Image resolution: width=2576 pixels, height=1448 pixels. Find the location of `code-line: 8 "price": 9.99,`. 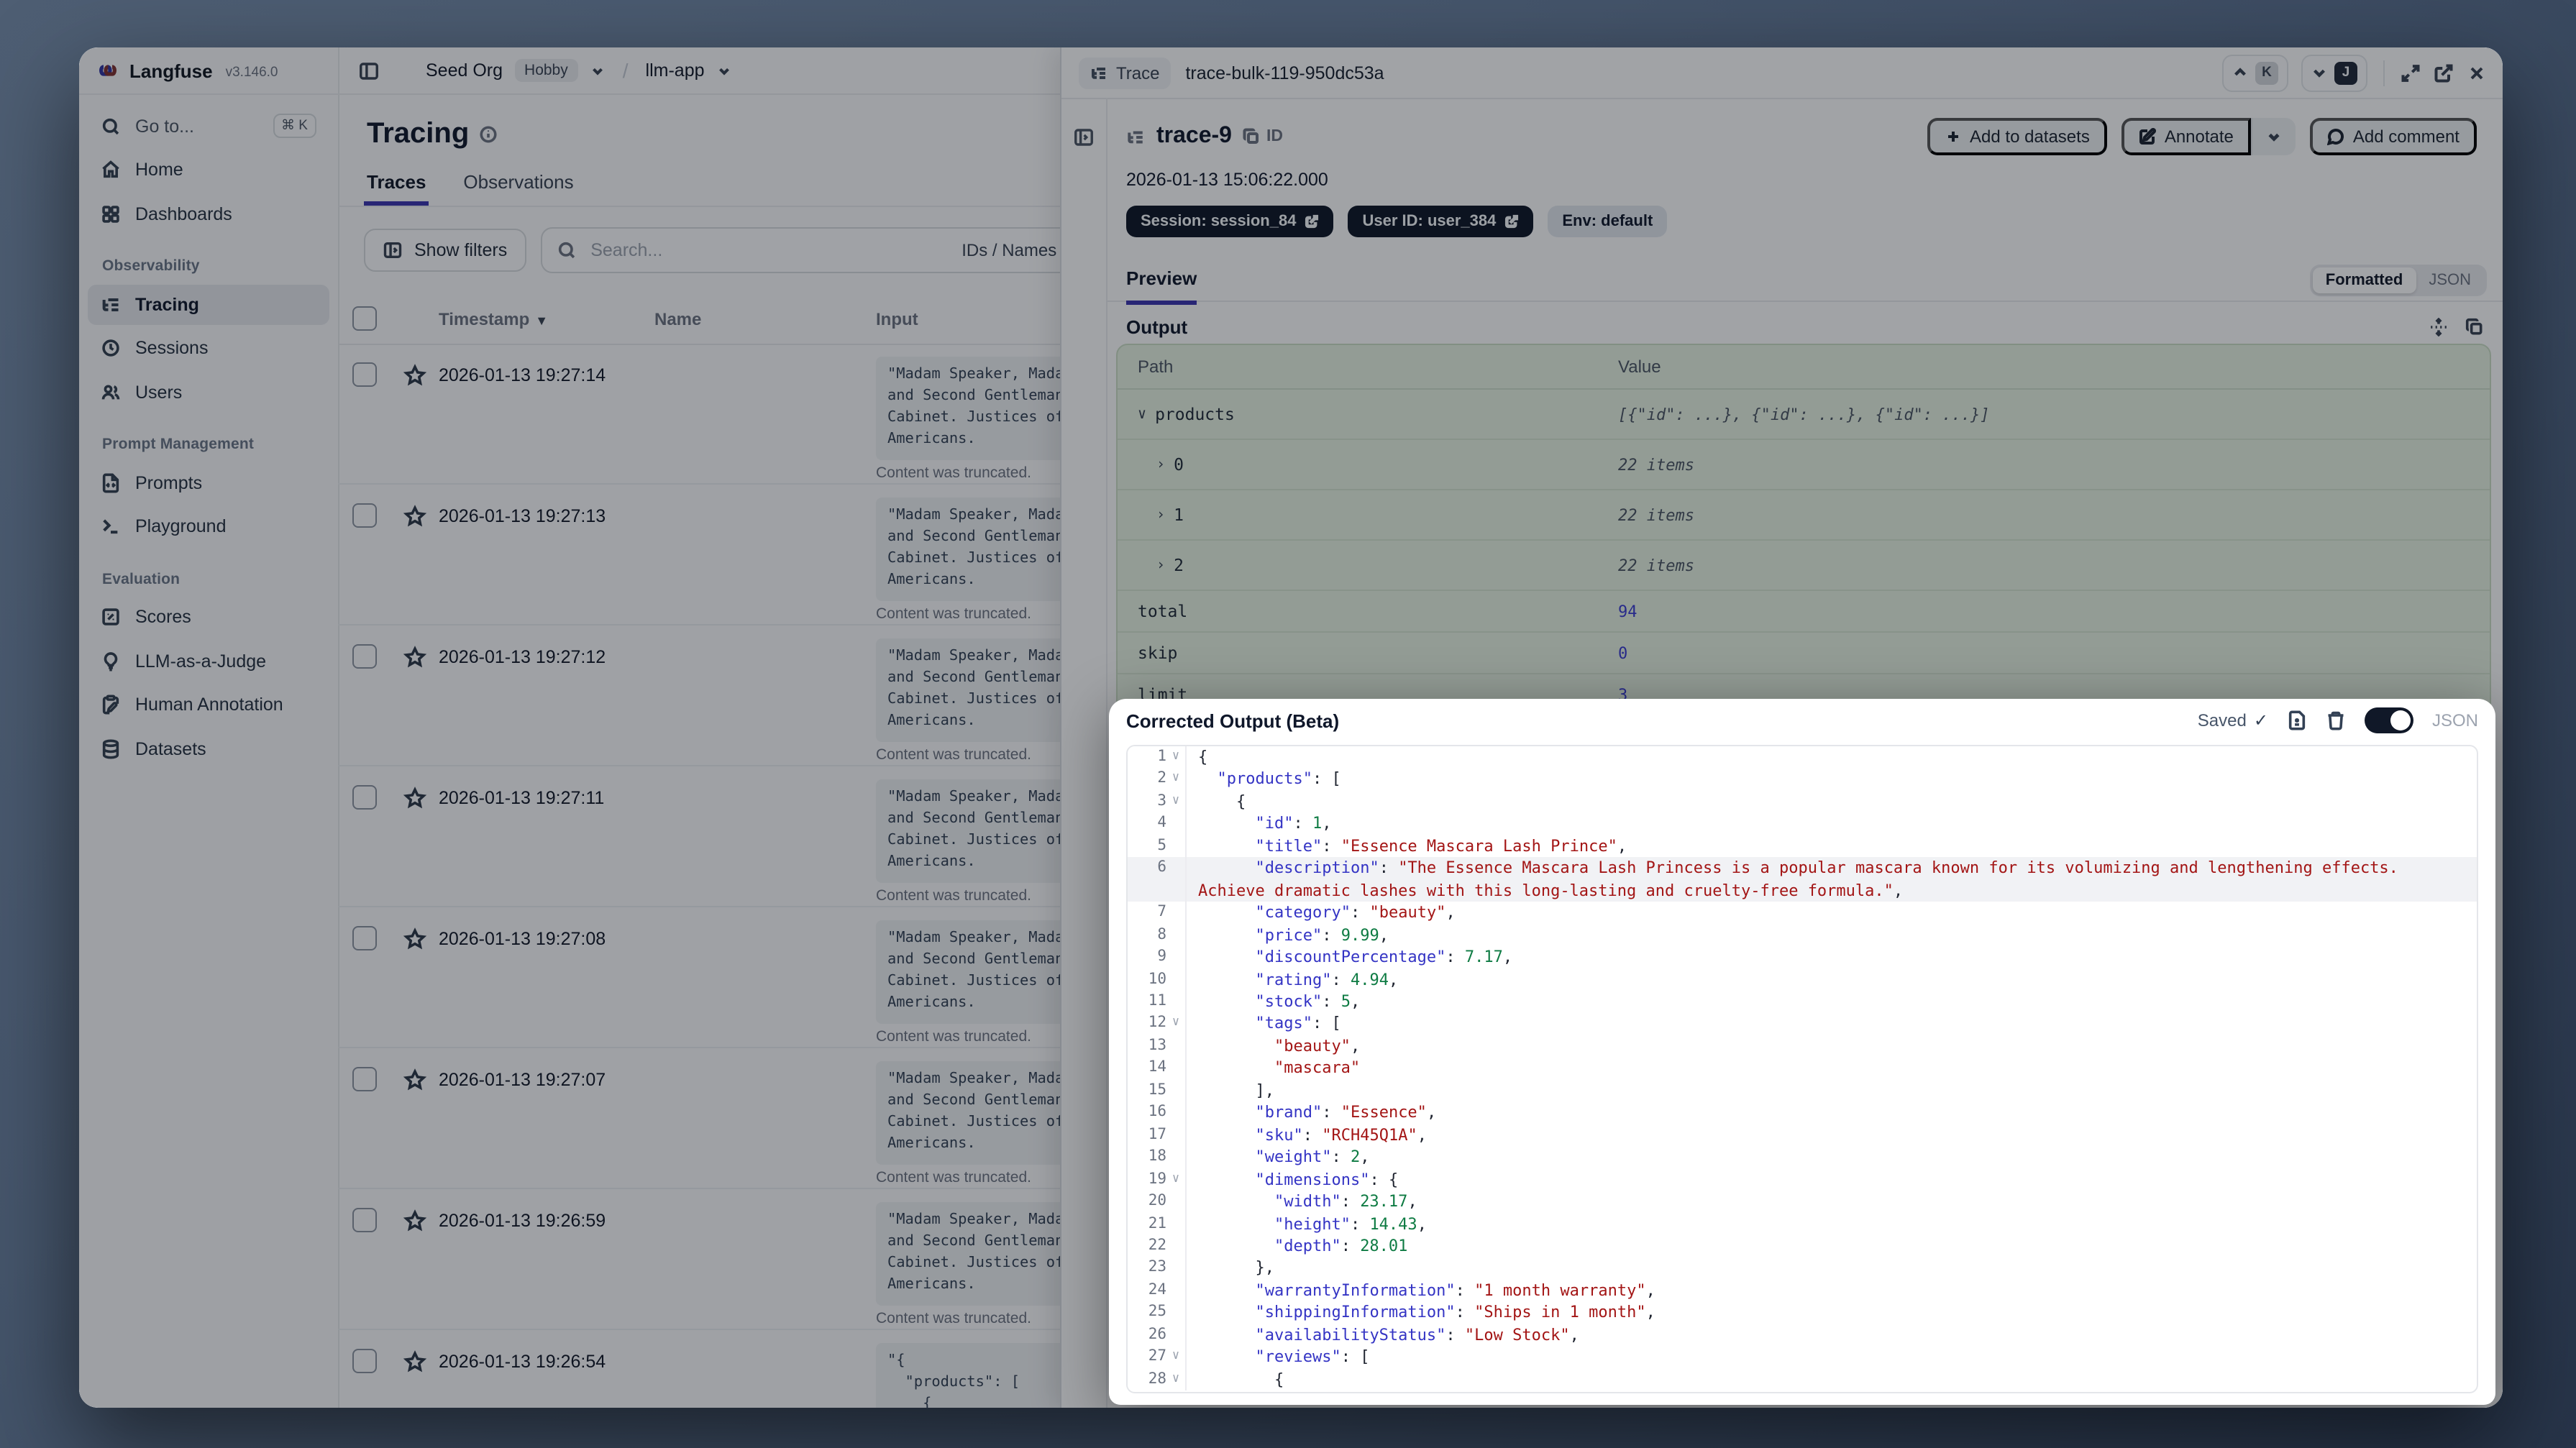

code-line: 8 "price": 9.99, is located at coordinates (1802, 935).